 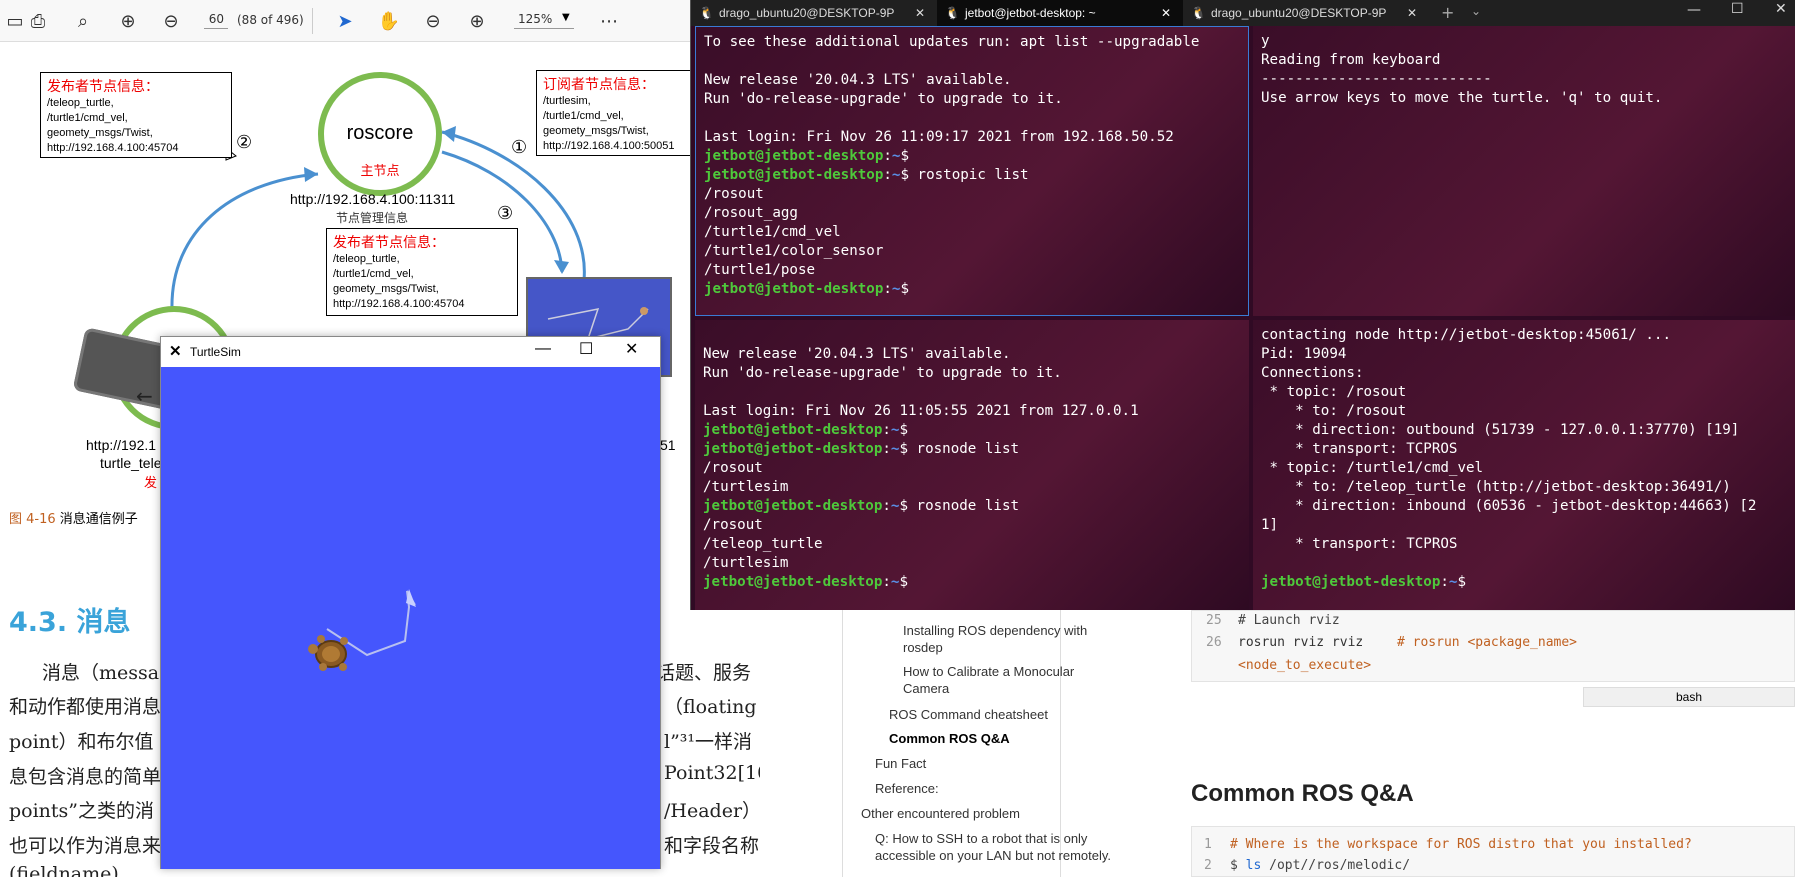 I want to click on step-3-marker: ③, so click(x=505, y=213).